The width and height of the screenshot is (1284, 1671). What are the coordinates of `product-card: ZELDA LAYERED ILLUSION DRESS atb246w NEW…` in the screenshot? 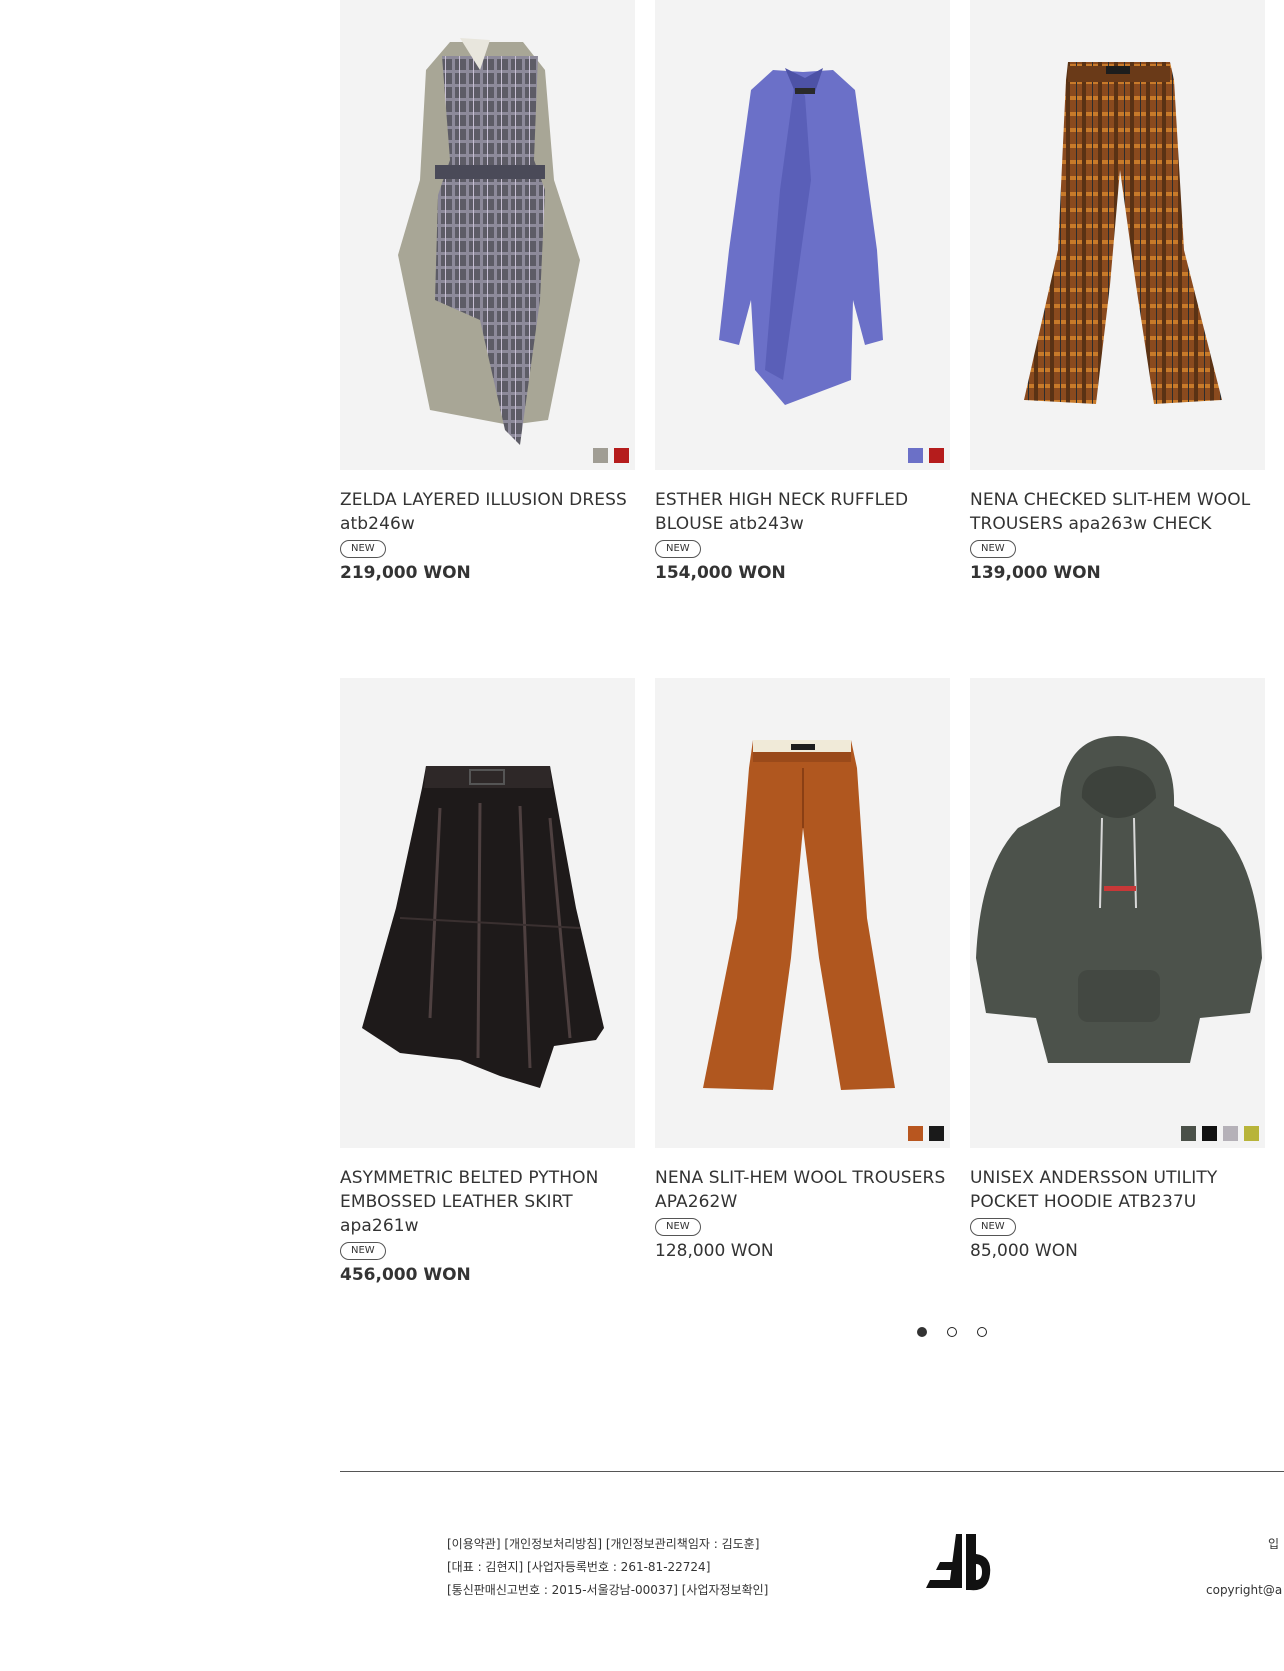 It's located at (487, 292).